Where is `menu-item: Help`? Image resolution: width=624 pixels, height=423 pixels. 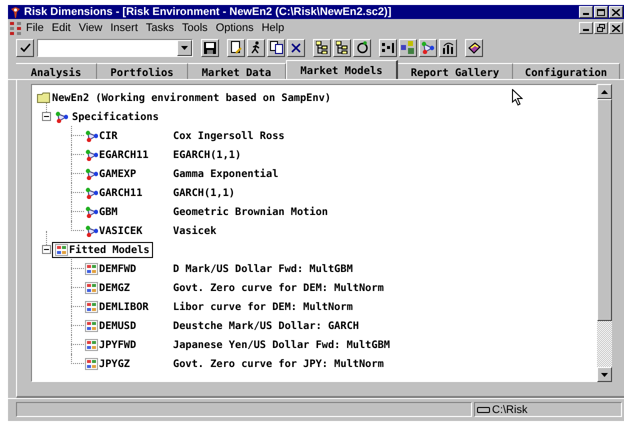 menu-item: Help is located at coordinates (273, 28).